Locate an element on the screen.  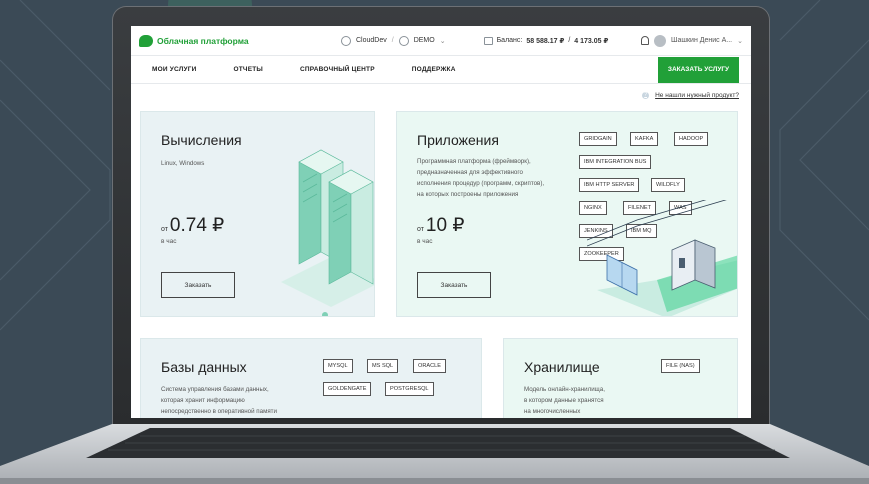
card-compute-price: 0.74 ₽ is located at coordinates (197, 225).